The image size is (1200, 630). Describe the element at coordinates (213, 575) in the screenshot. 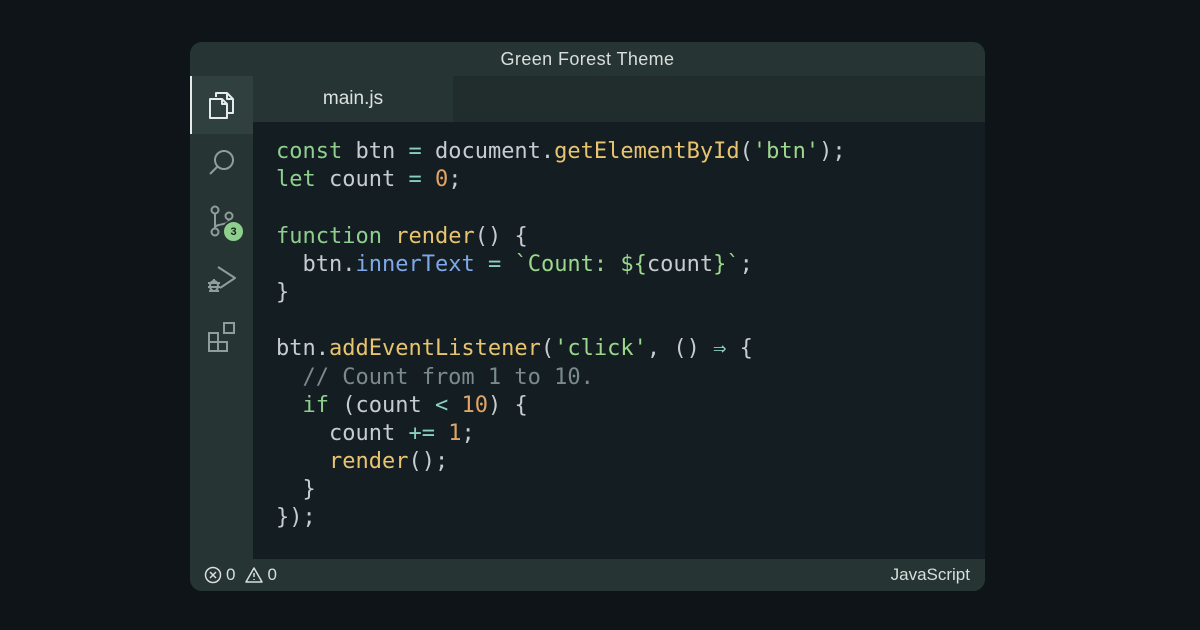

I see `error-icon` at that location.